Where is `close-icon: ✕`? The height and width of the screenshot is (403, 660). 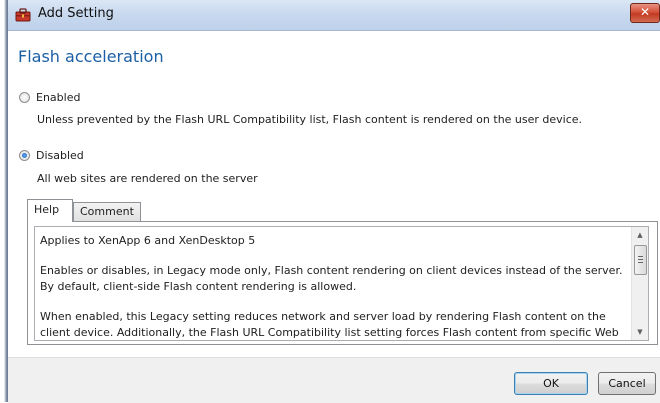 close-icon: ✕ is located at coordinates (645, 12).